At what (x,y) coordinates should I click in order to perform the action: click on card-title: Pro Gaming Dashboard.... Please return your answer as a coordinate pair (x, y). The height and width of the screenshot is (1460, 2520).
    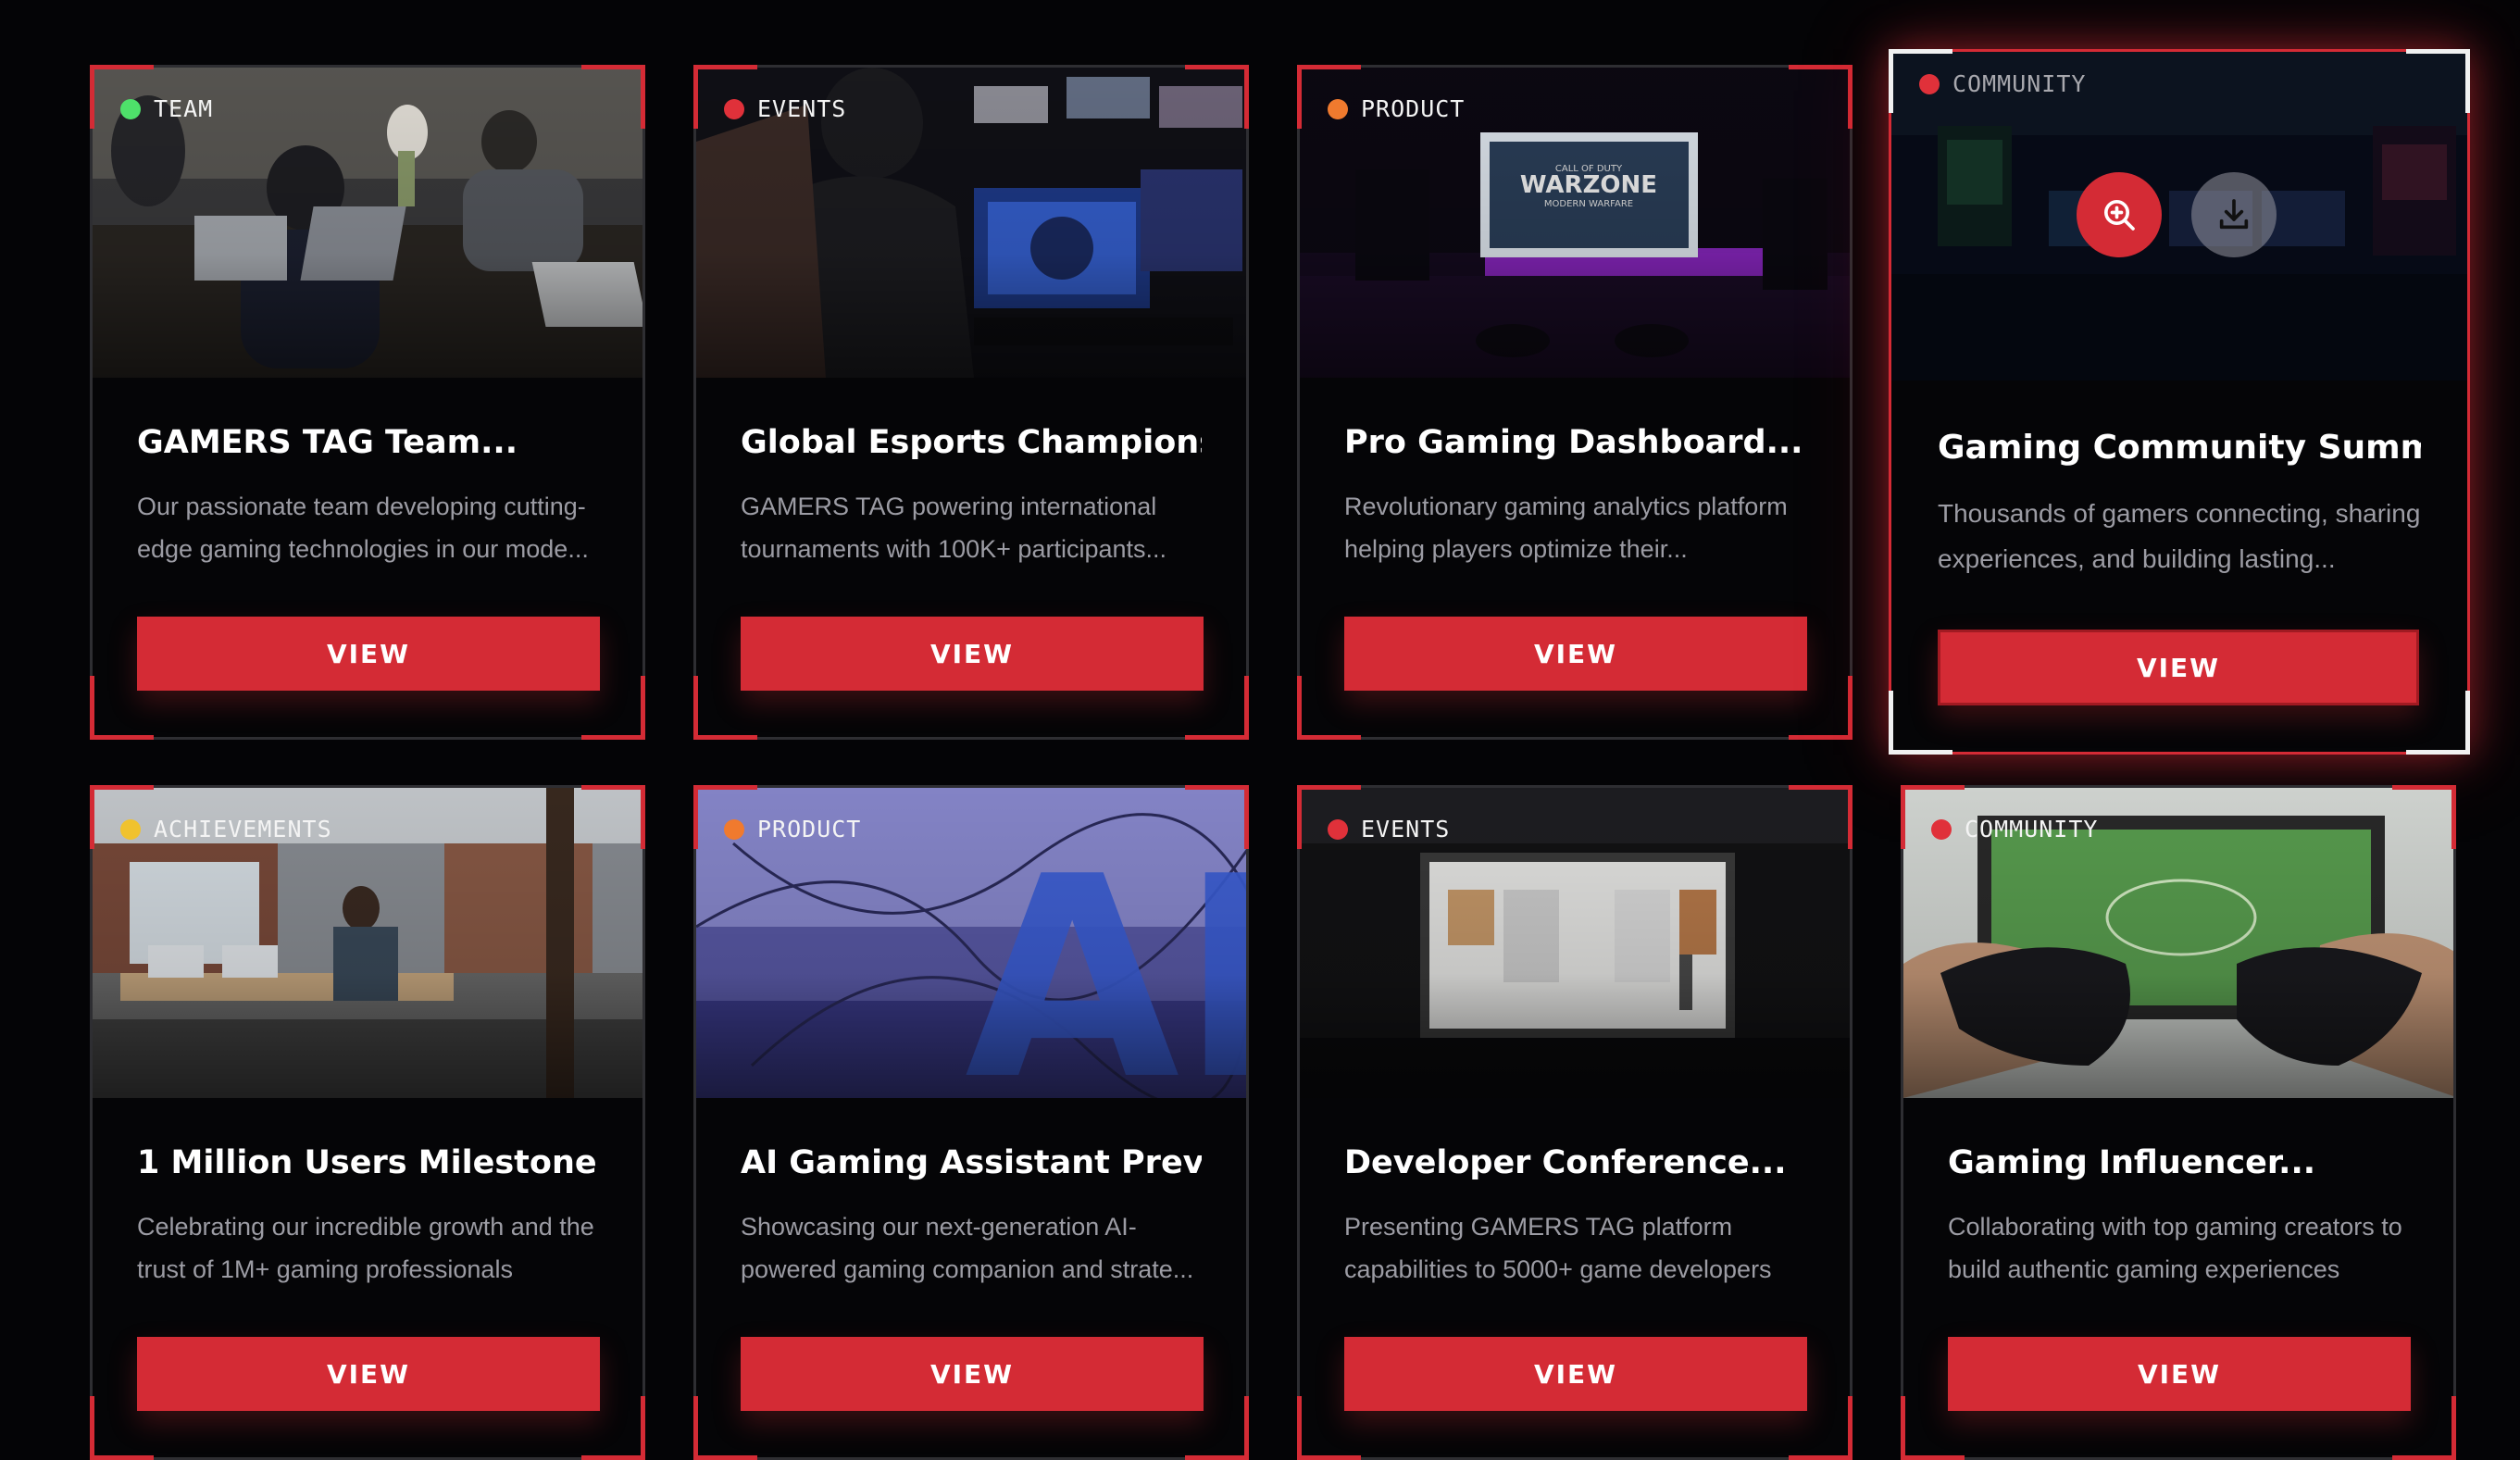
    Looking at the image, I should click on (1573, 442).